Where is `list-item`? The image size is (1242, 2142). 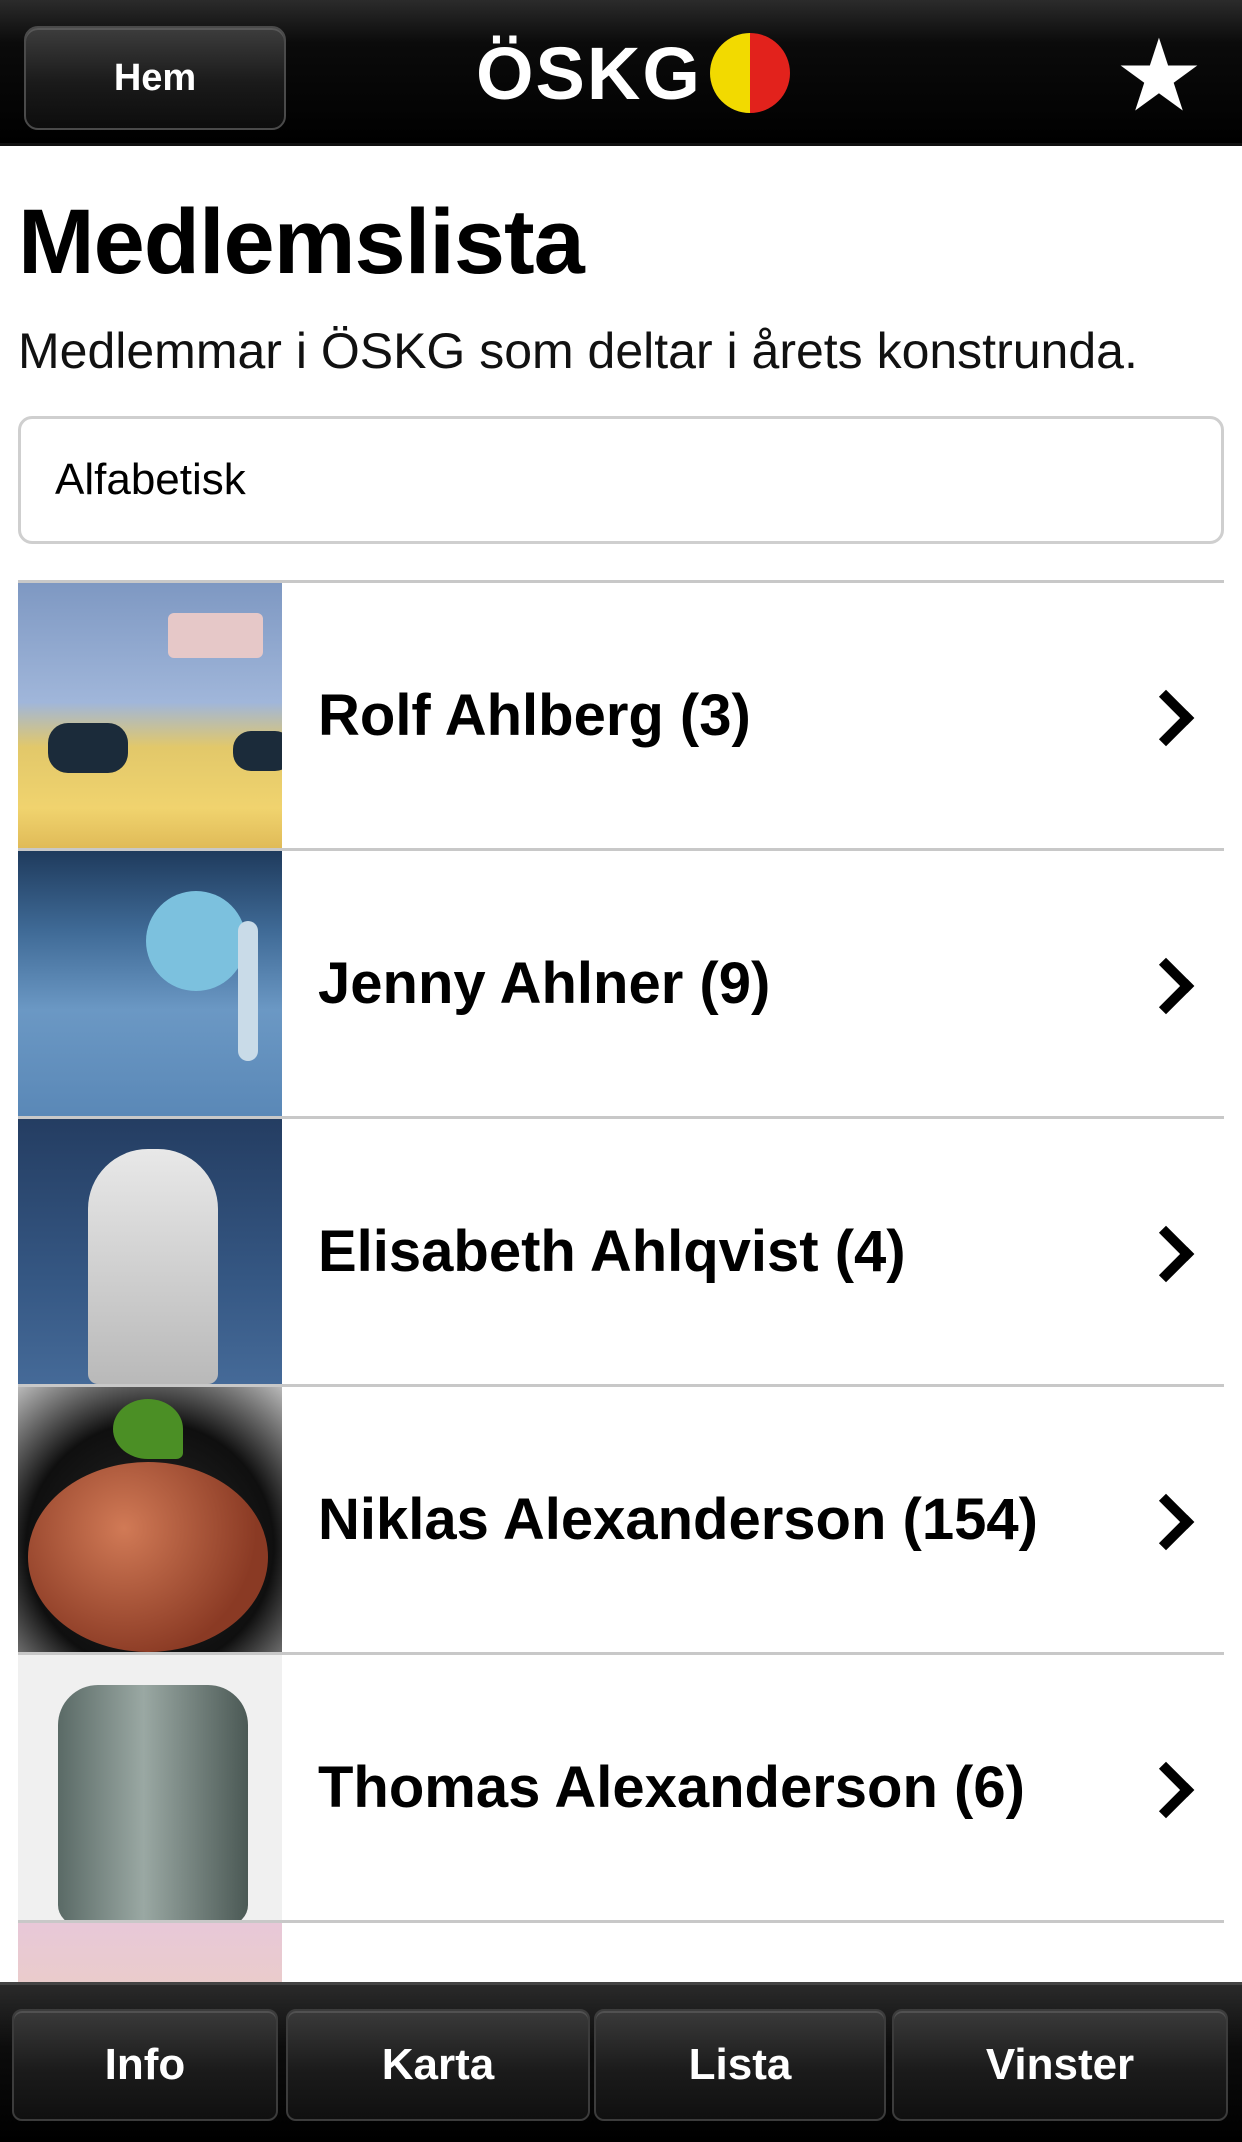 list-item is located at coordinates (621, 1952).